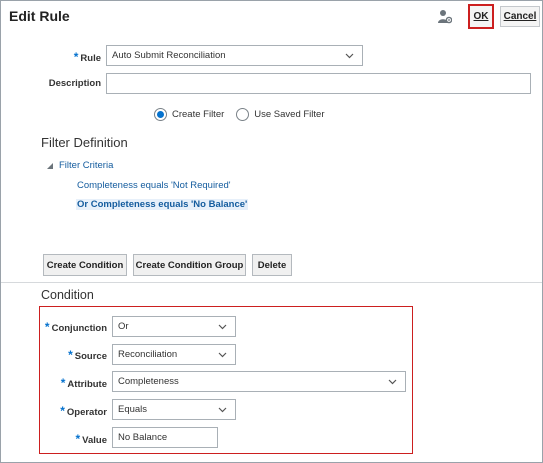 This screenshot has width=543, height=463. I want to click on create-condition-button: Create Condition, so click(85, 265).